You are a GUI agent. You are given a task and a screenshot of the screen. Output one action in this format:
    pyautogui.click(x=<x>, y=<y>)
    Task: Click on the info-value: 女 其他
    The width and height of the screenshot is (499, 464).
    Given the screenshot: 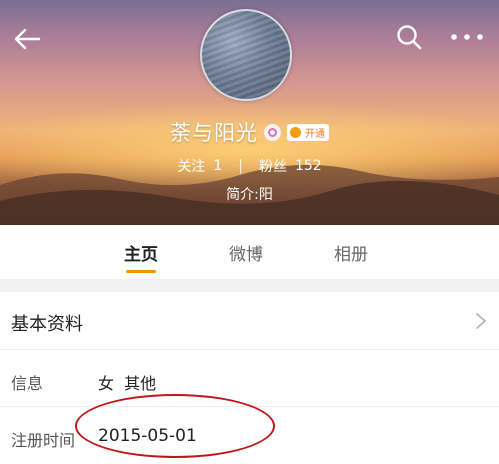 What is the action you would take?
    pyautogui.click(x=127, y=383)
    